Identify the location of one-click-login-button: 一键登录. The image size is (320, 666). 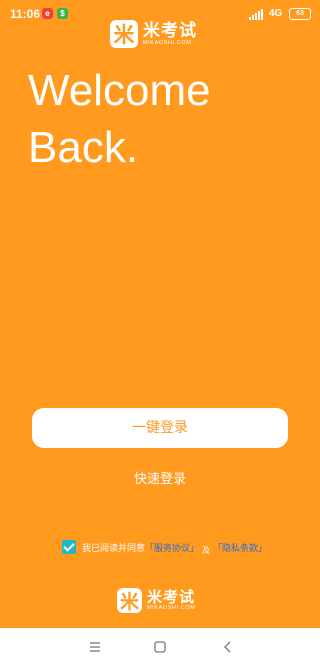
(160, 428).